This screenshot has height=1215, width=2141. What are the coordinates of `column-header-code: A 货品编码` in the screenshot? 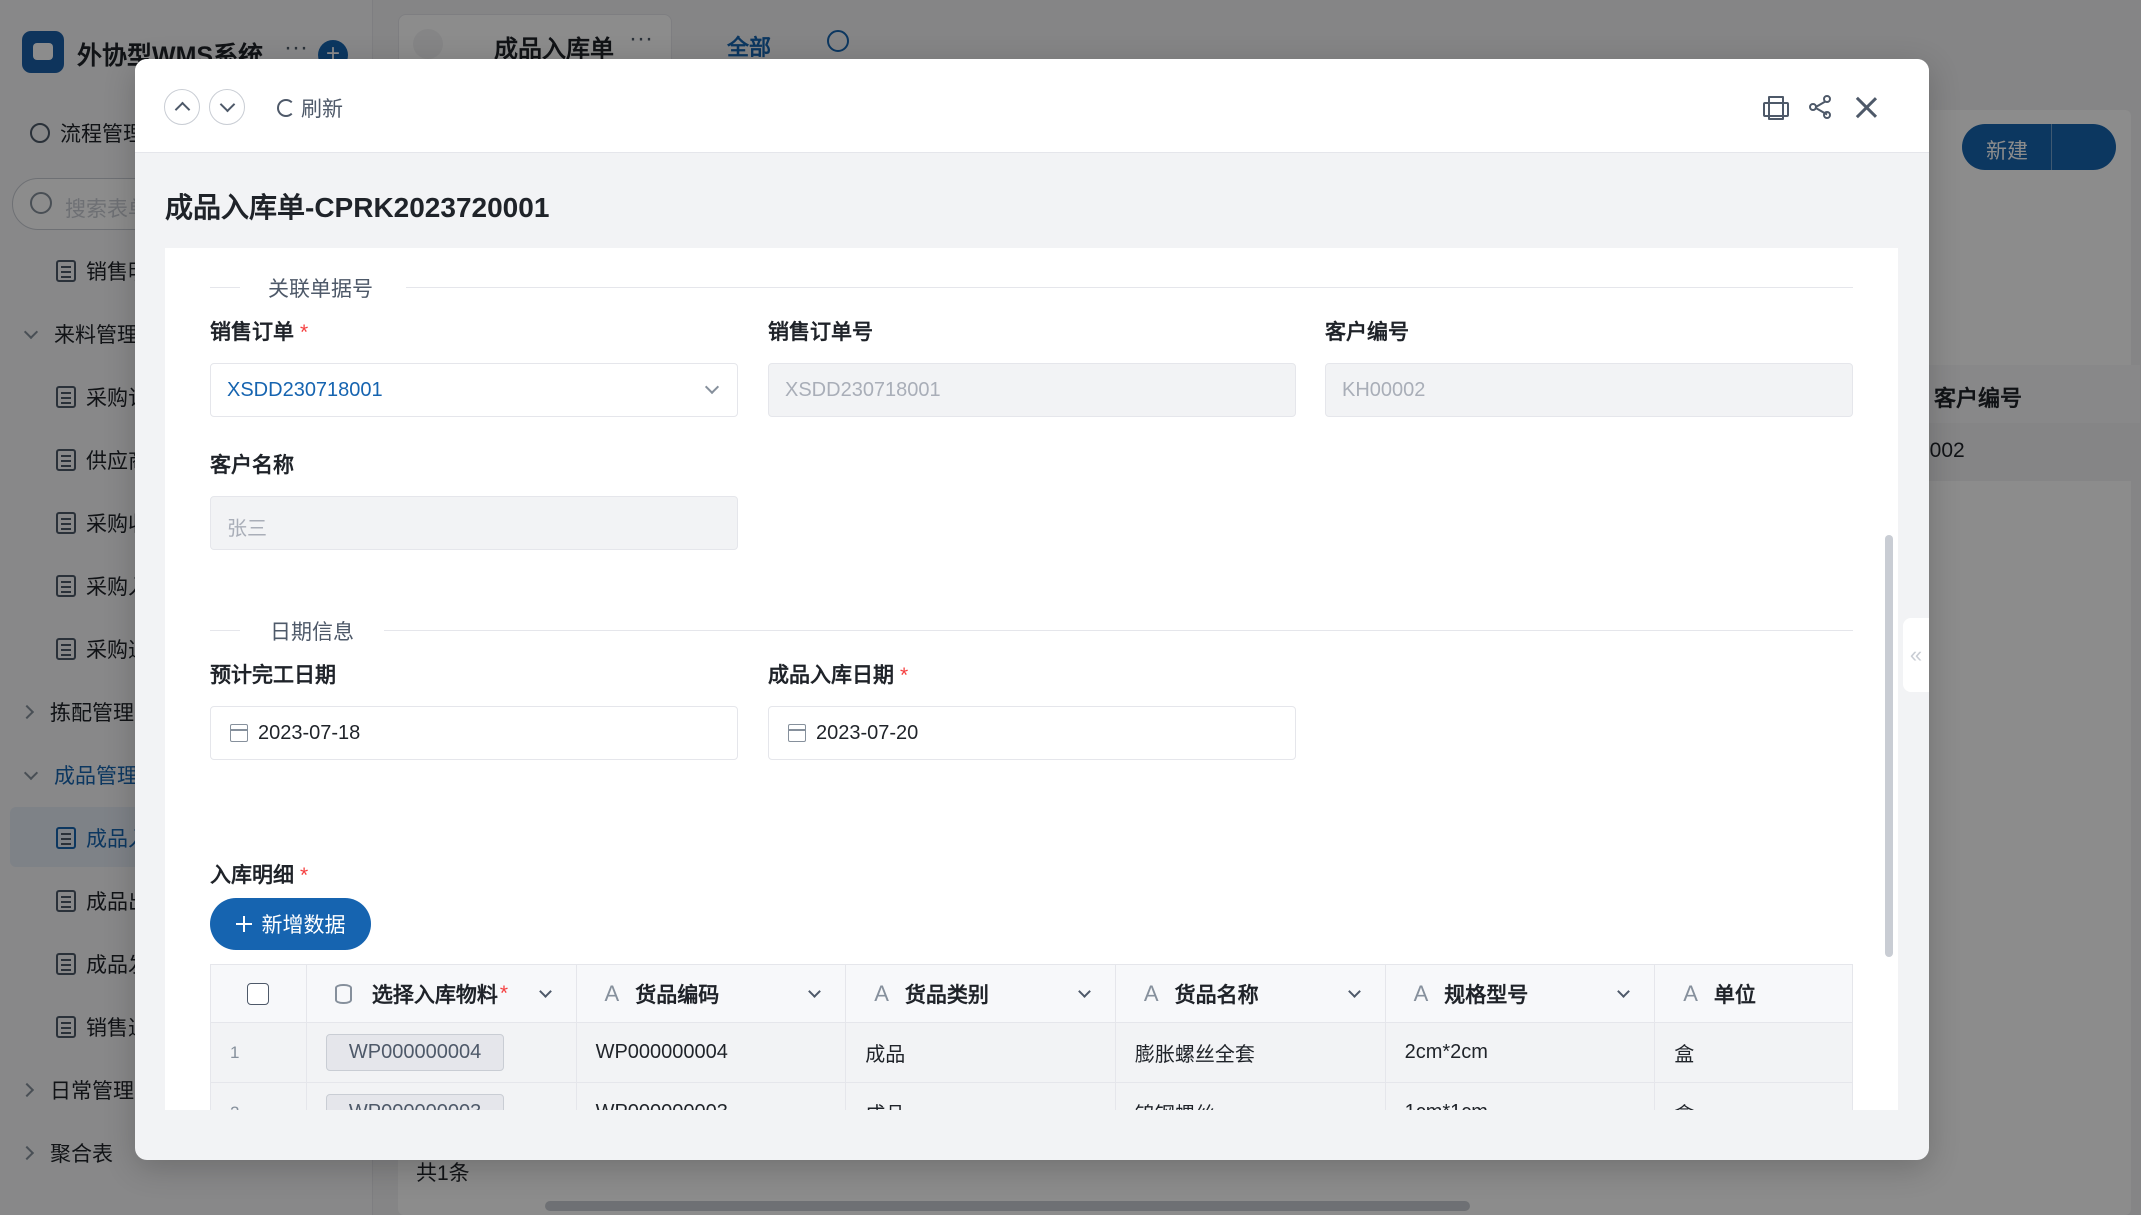 It's located at (712, 993).